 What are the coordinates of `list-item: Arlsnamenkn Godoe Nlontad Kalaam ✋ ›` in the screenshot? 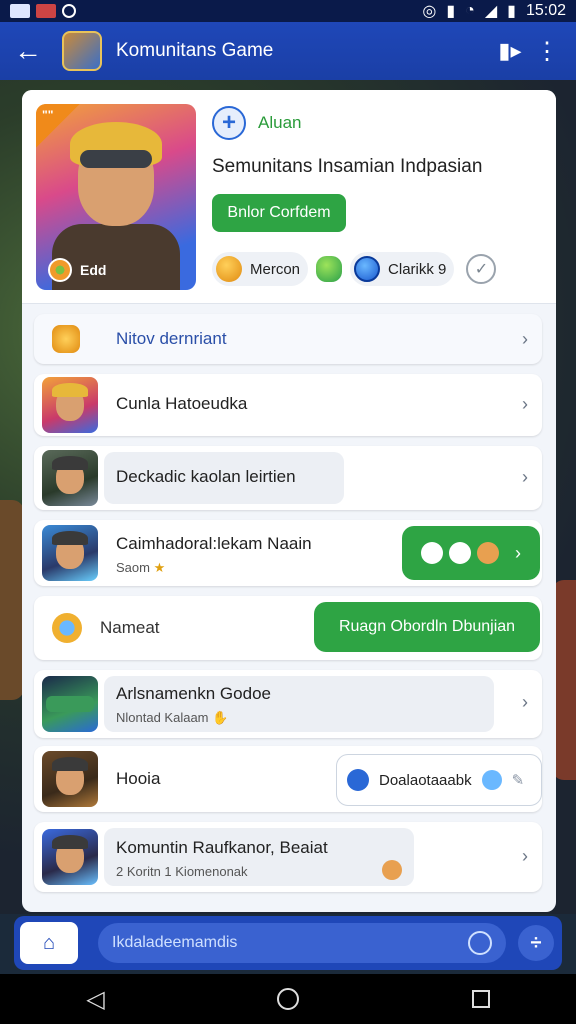 It's located at (288, 704).